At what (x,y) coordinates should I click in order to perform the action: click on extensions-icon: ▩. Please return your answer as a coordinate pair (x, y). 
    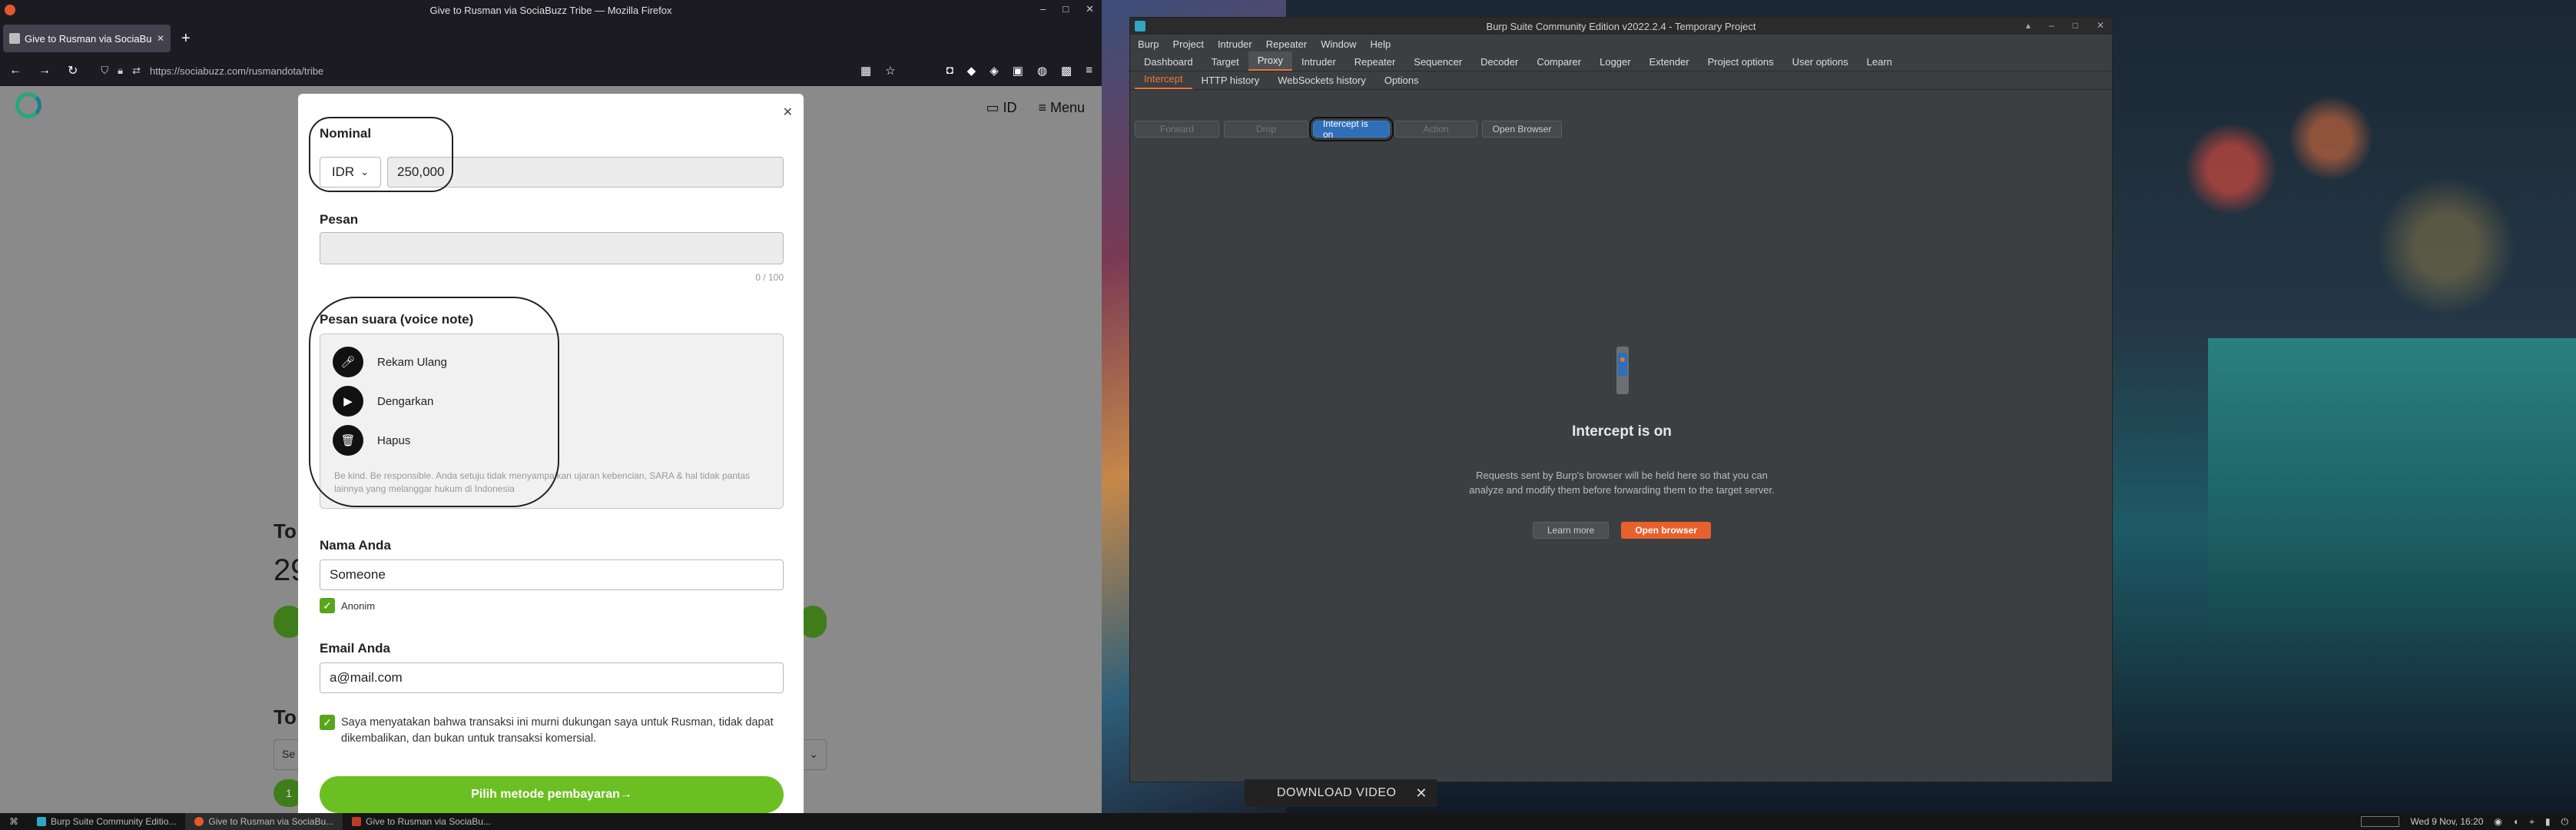
    Looking at the image, I should click on (1066, 71).